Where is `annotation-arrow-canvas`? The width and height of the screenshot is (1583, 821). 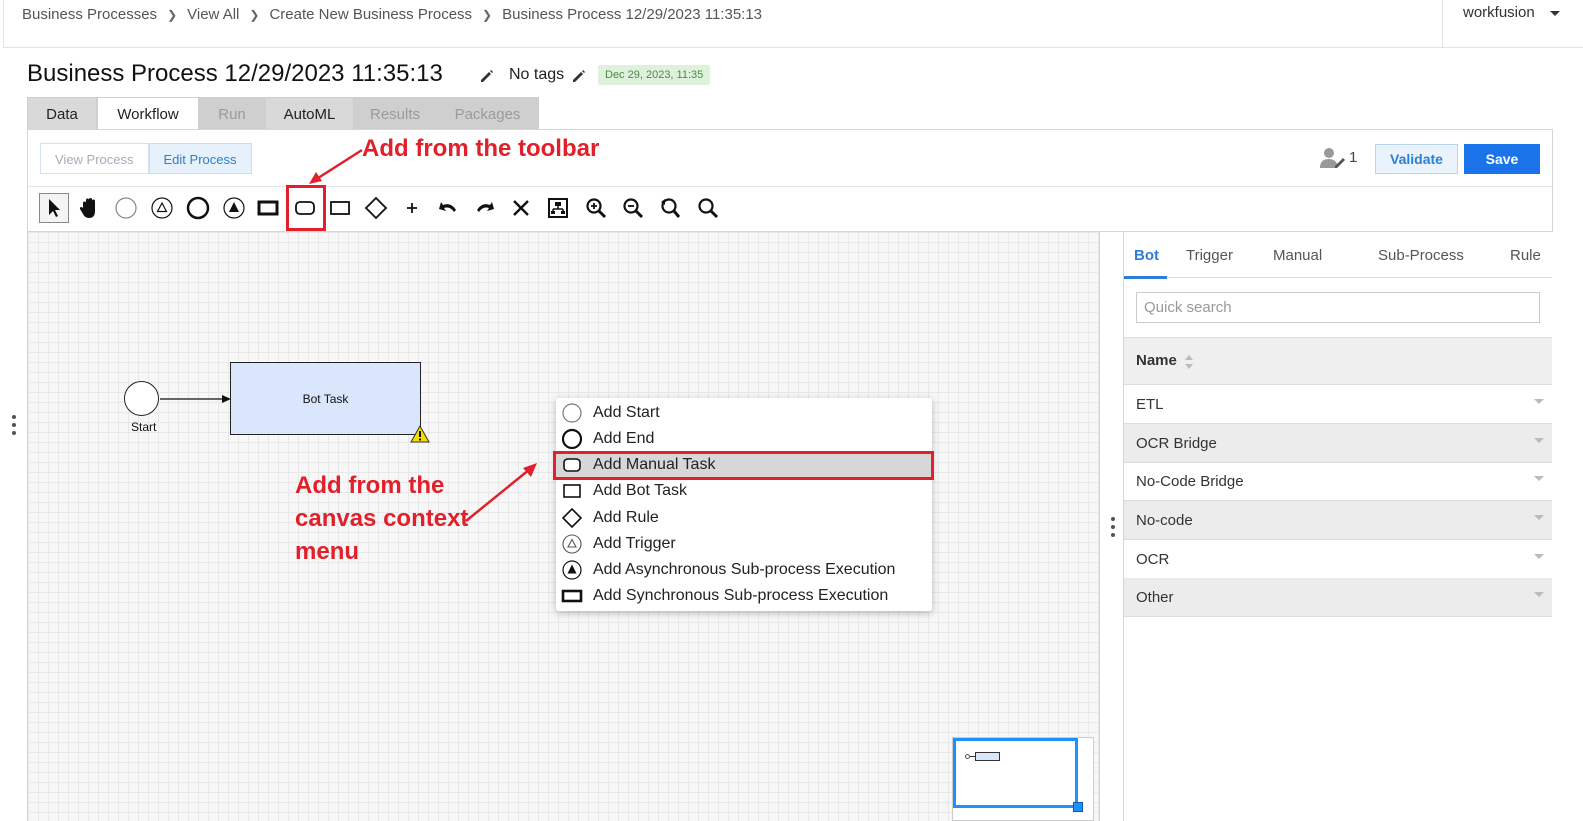 annotation-arrow-canvas is located at coordinates (501, 492).